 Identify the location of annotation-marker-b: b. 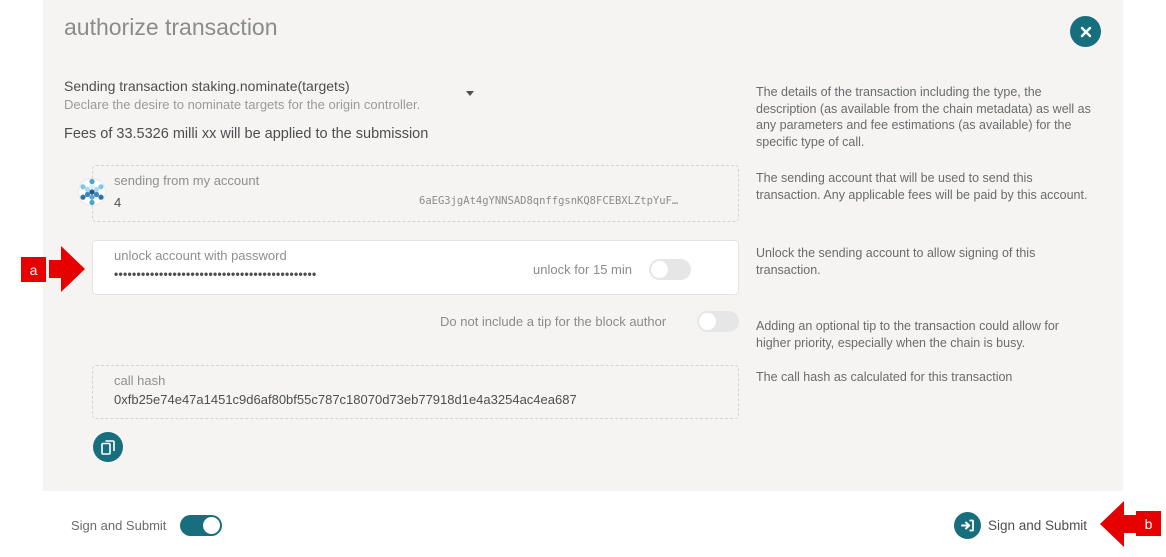
(1148, 523).